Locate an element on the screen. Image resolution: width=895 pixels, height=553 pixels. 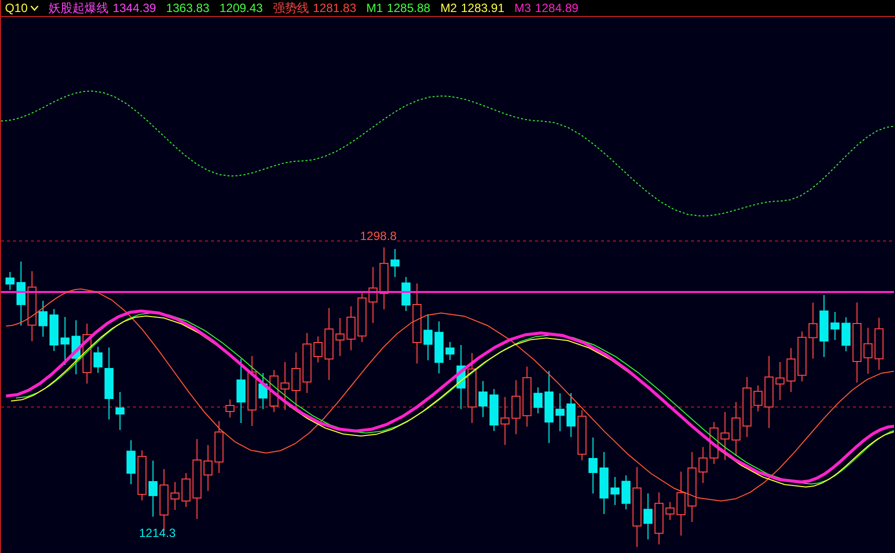
series-label: M2 is located at coordinates (448, 8).